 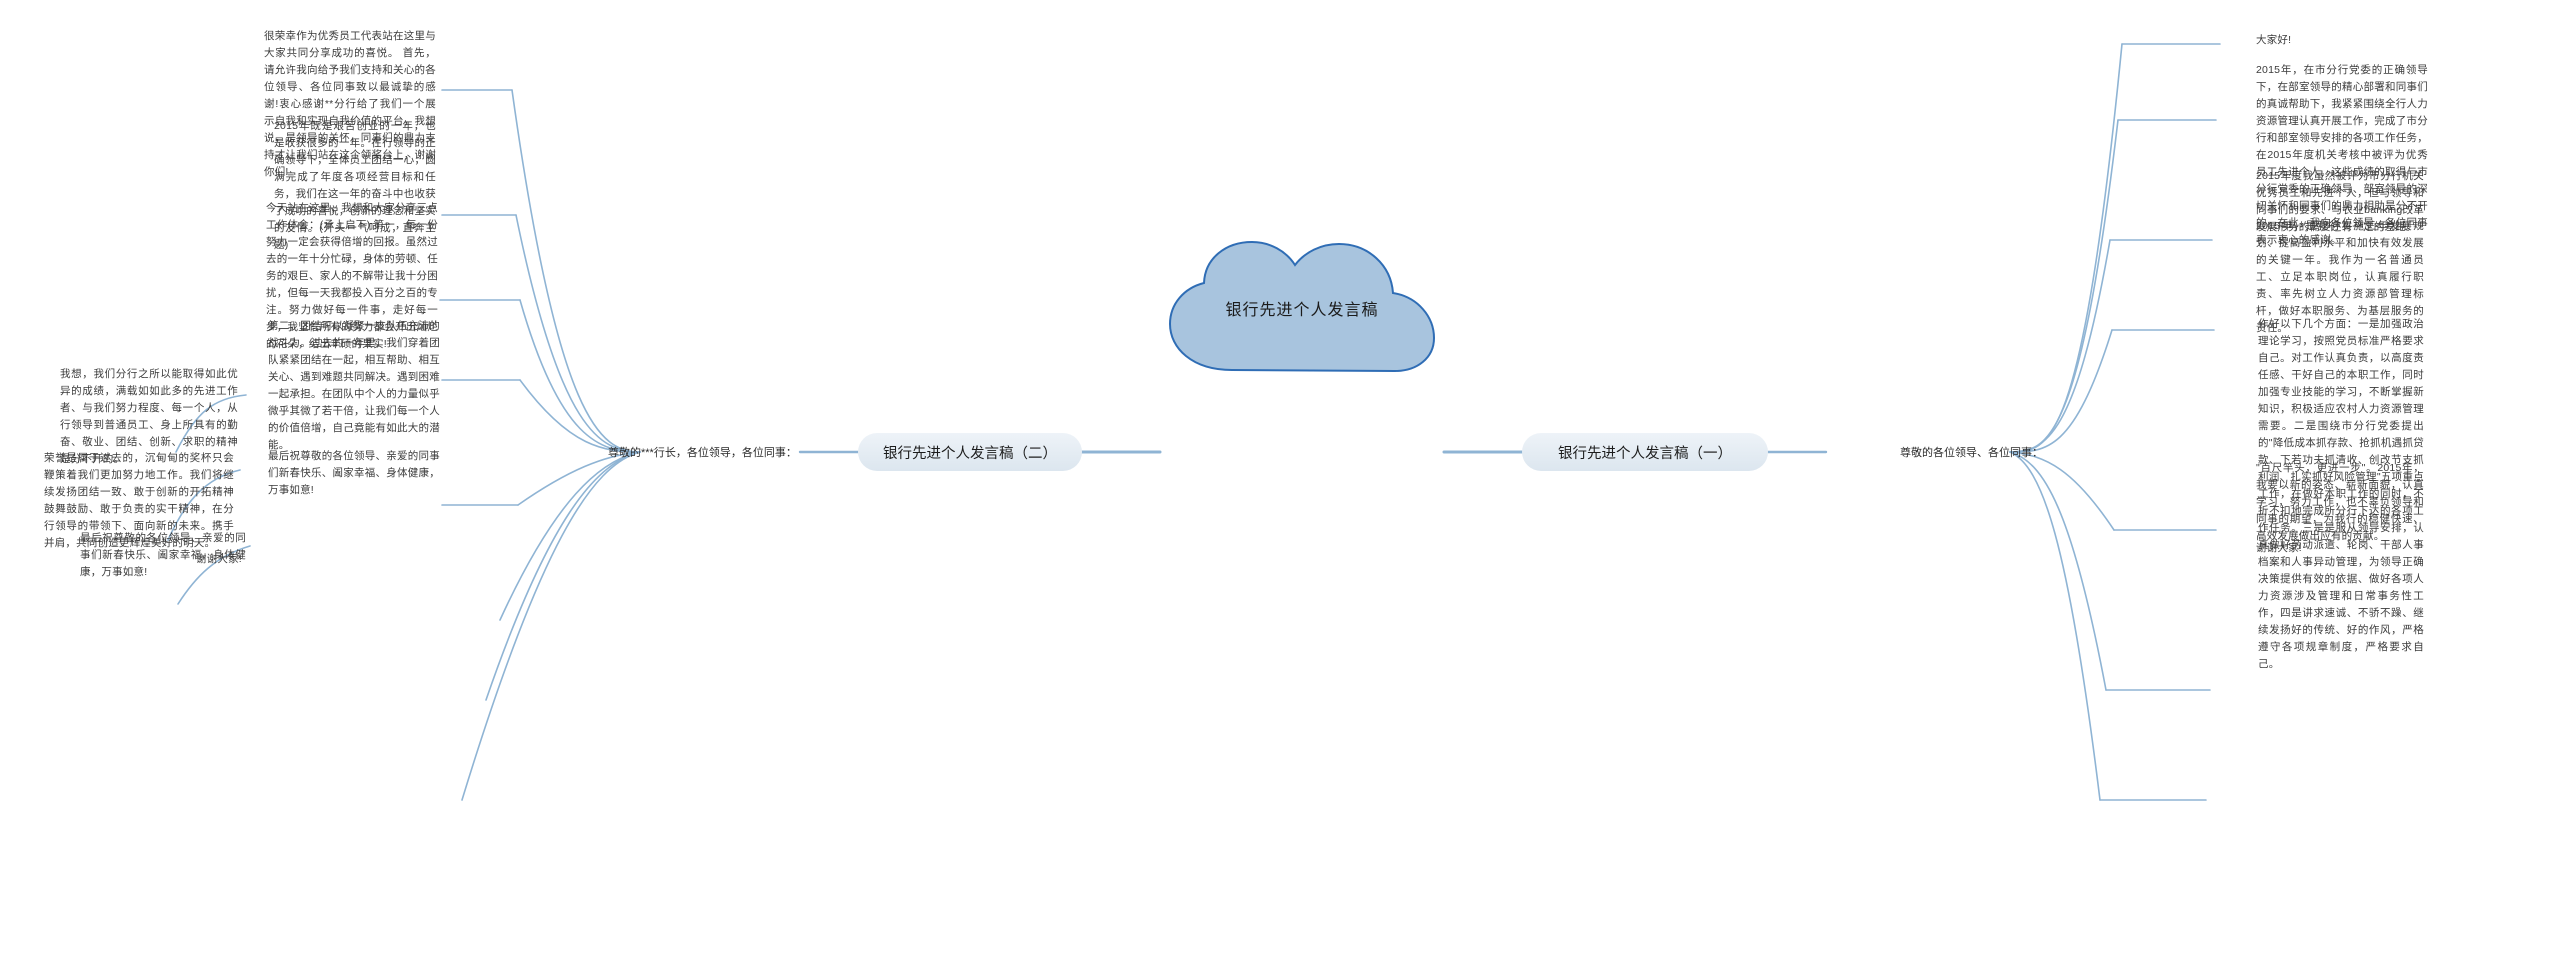 I want to click on branch-node-one: 银行先进个人发言稿（一）, so click(x=1645, y=452).